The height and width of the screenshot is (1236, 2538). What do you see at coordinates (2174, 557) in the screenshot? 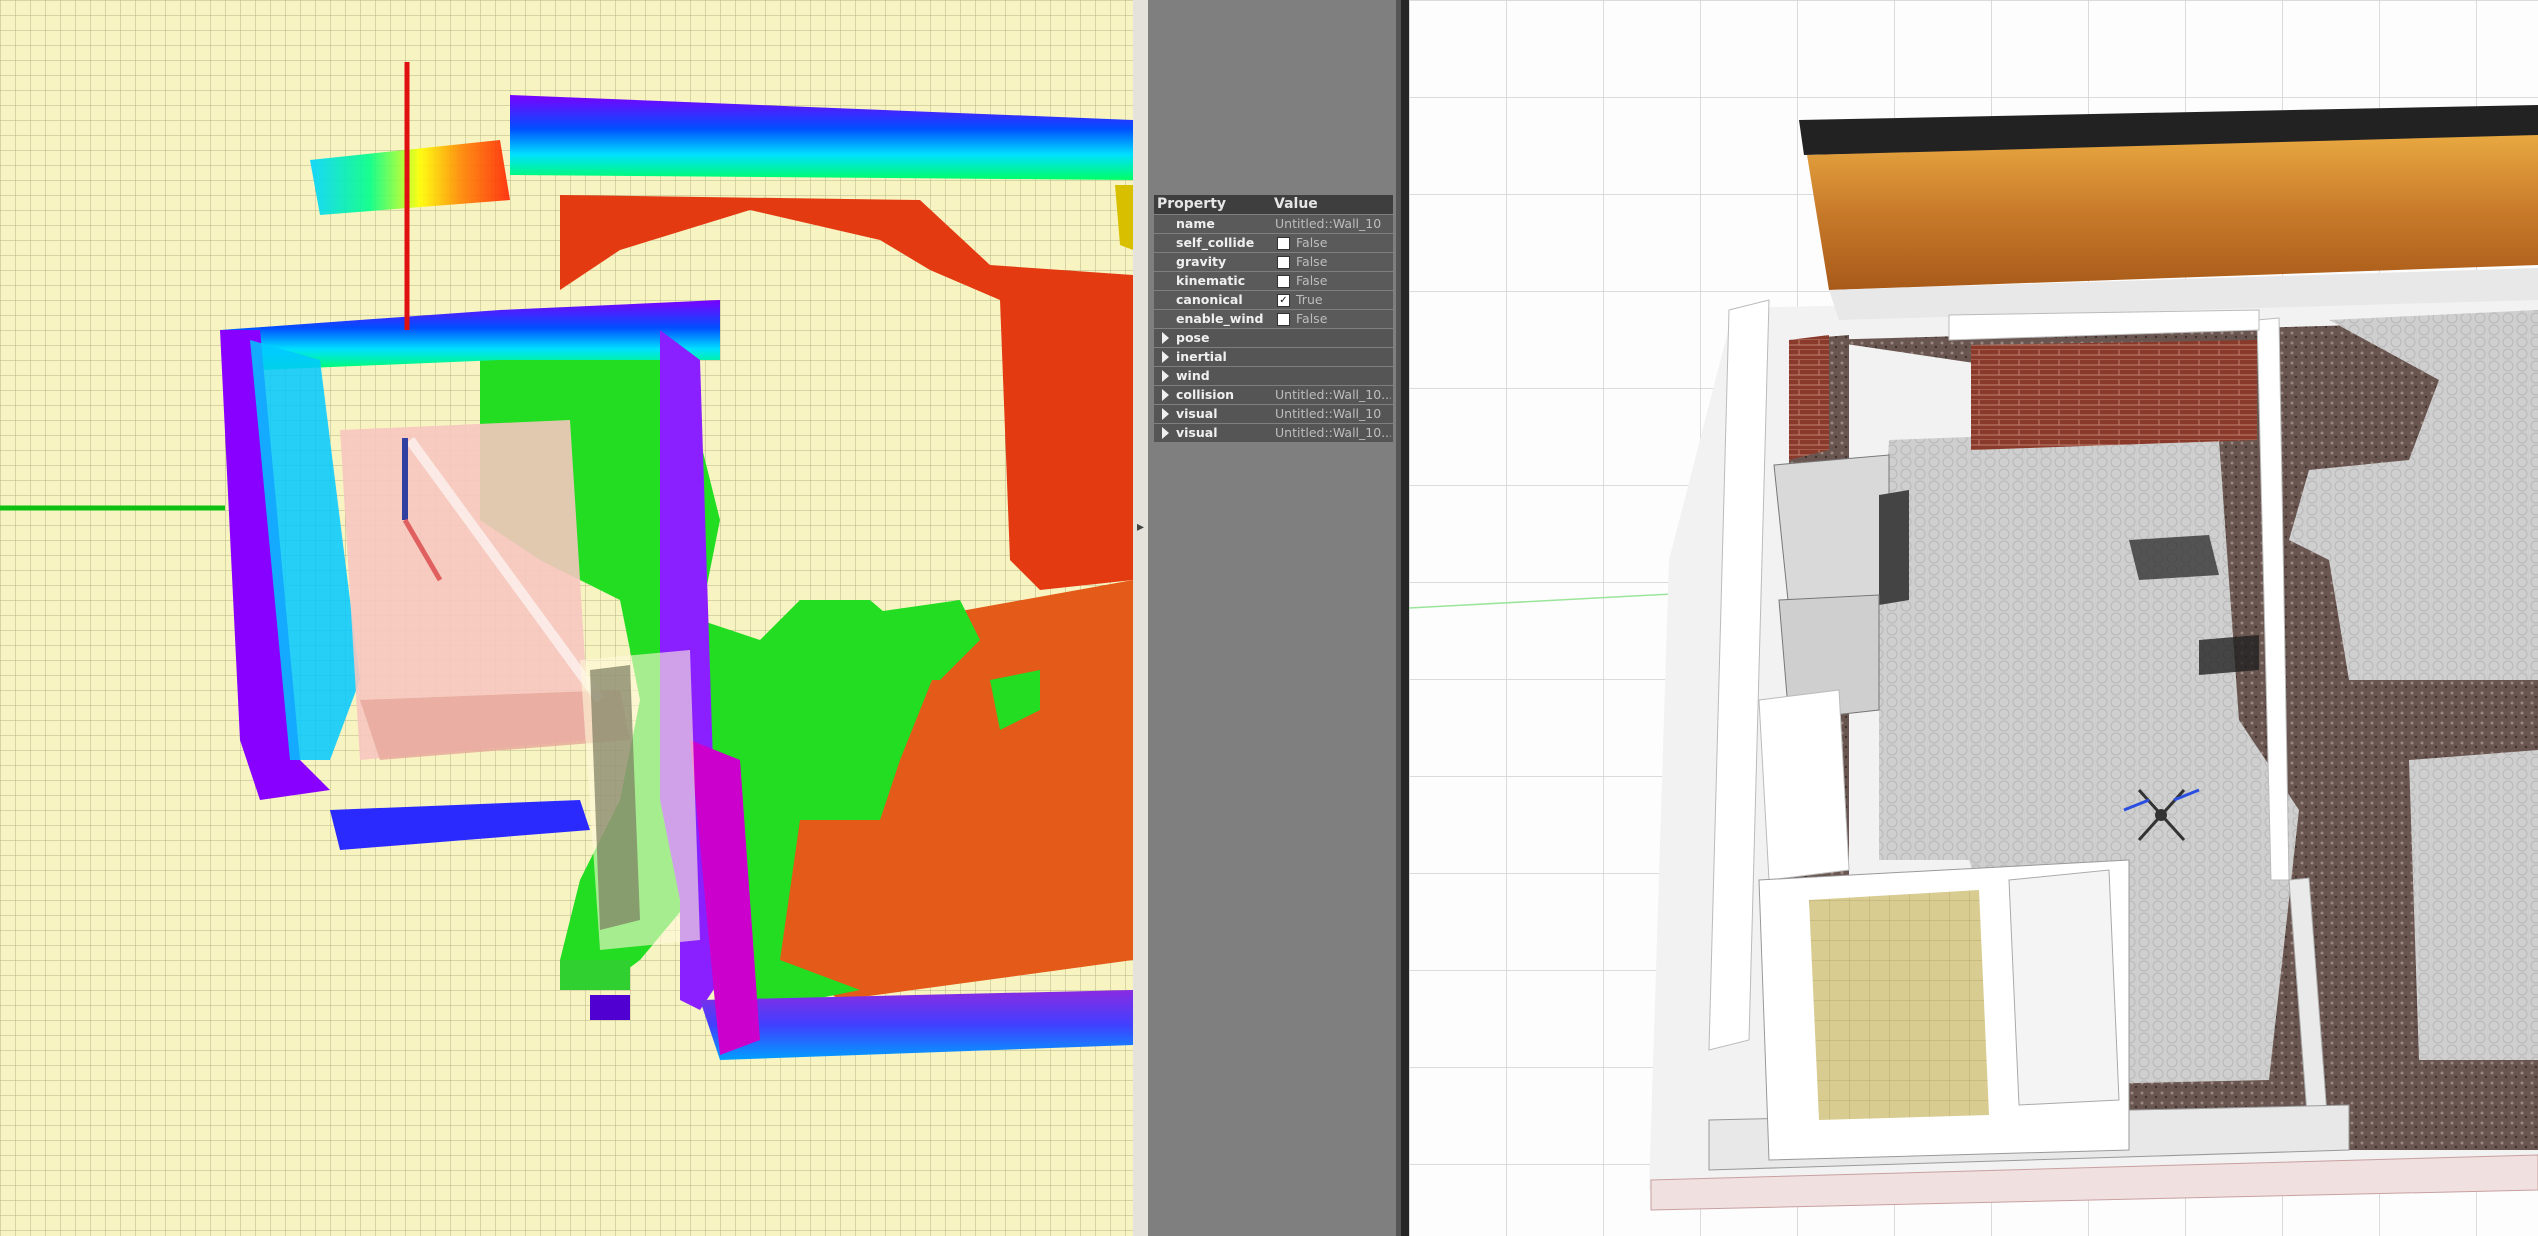
I see `dark-shelf` at bounding box center [2174, 557].